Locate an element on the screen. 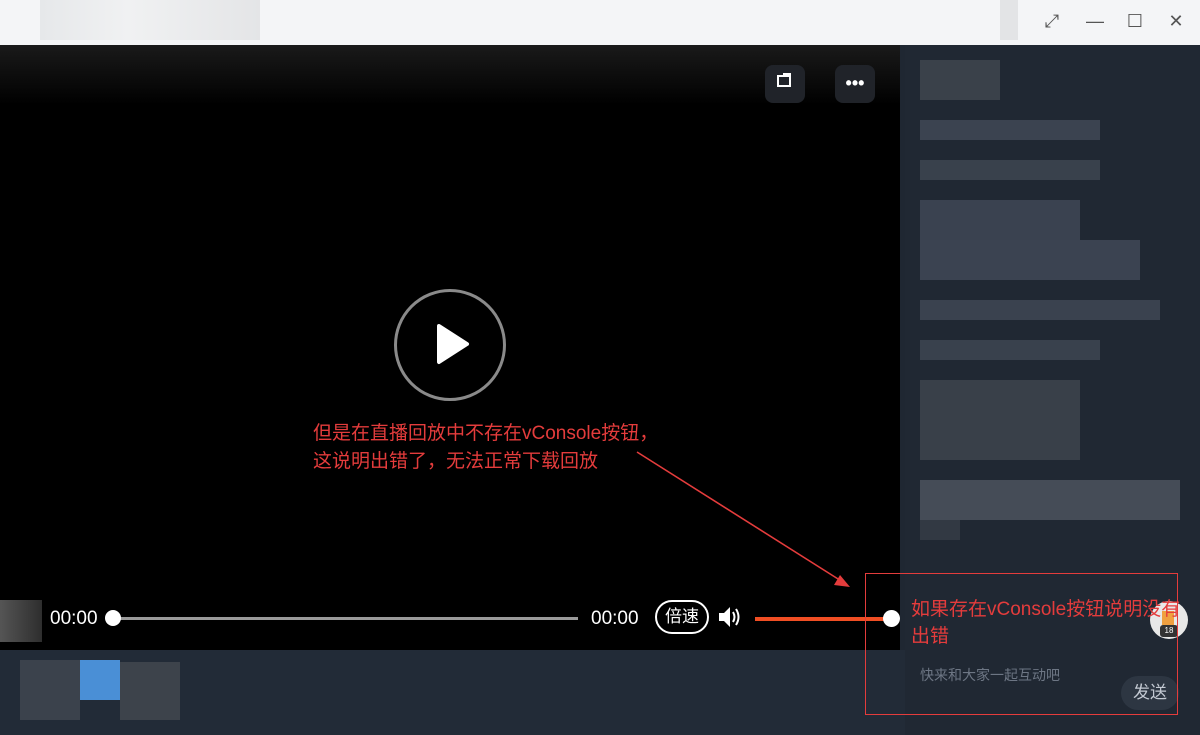 The image size is (1200, 735). annotation-center-line2: 这说明出错了，无法正常下载回放 is located at coordinates (456, 461).